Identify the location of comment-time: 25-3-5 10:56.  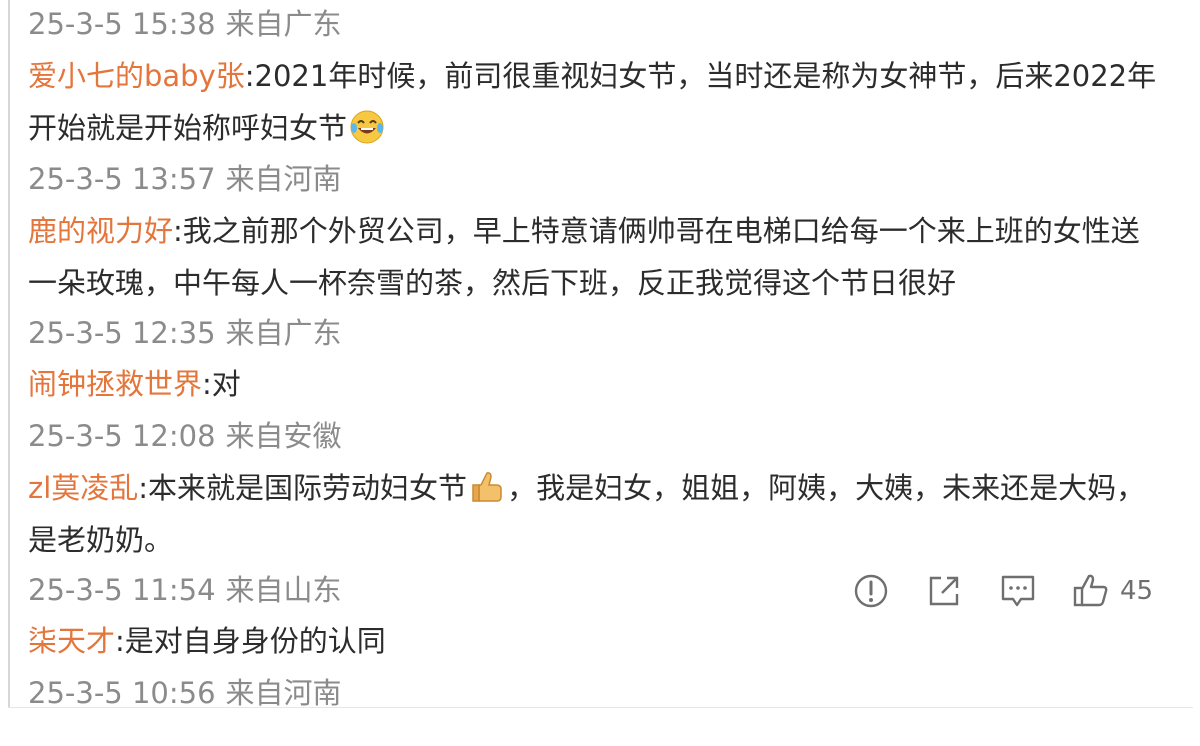
(122, 693).